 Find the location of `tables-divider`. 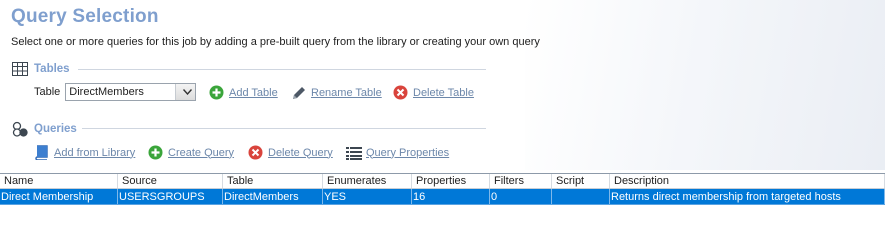

tables-divider is located at coordinates (282, 69).